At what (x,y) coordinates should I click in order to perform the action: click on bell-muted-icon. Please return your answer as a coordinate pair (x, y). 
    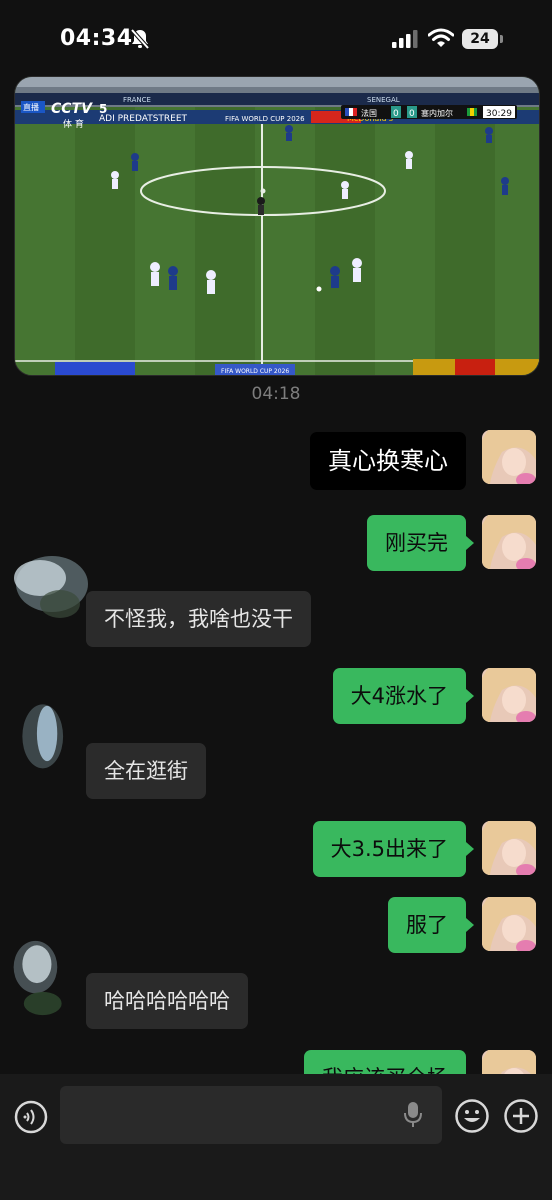
    Looking at the image, I should click on (140, 39).